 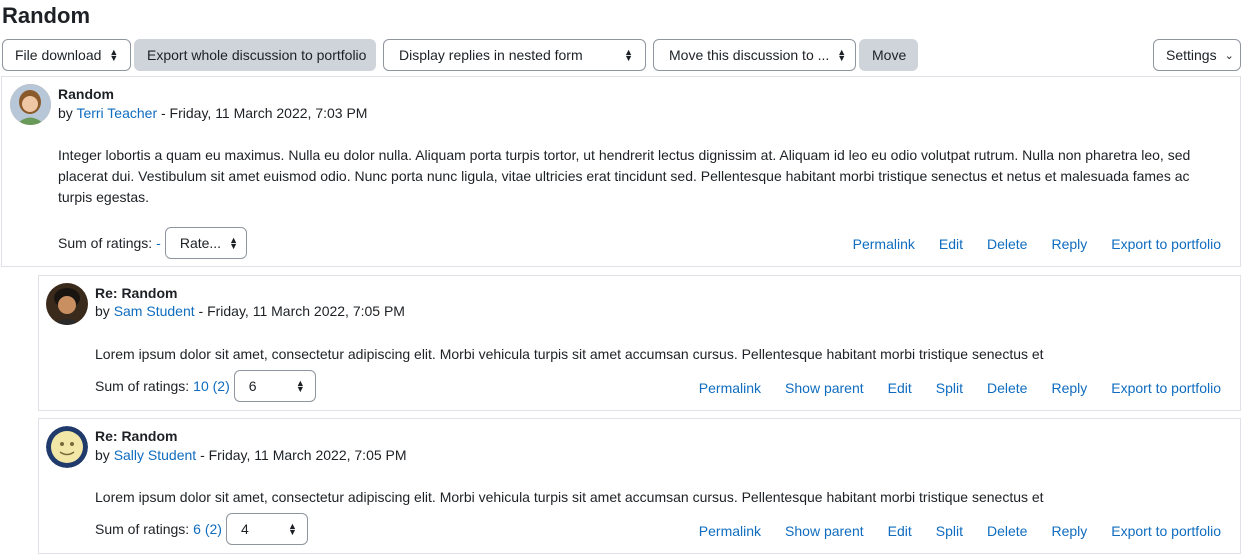 What do you see at coordinates (262, 113) in the screenshot?
I see `post-date: - Friday, 11 March 2022, 7:03 PM` at bounding box center [262, 113].